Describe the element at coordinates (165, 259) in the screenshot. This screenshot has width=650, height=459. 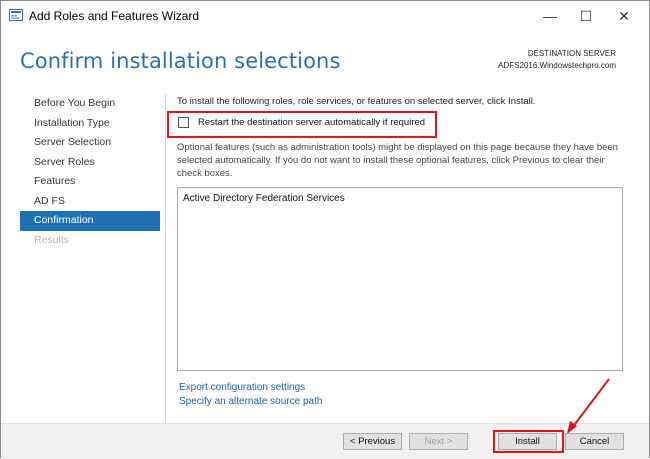
I see `nav-divider` at that location.